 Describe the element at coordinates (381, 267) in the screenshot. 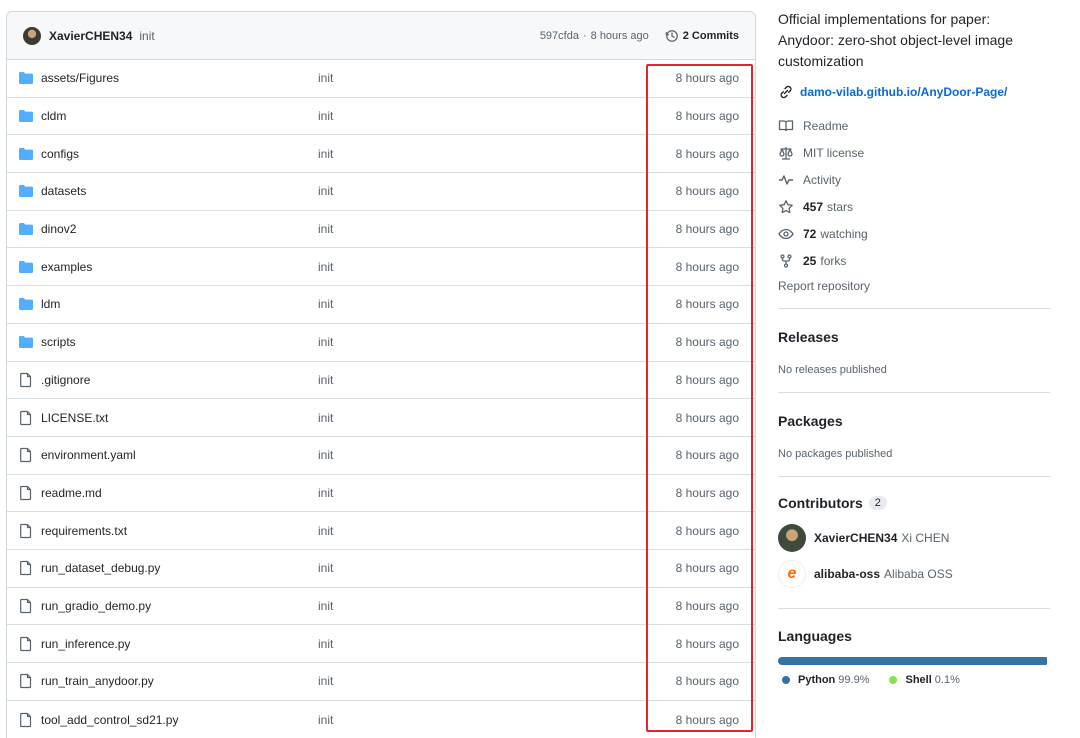

I see `file-row: examples init 8 hours ago` at that location.